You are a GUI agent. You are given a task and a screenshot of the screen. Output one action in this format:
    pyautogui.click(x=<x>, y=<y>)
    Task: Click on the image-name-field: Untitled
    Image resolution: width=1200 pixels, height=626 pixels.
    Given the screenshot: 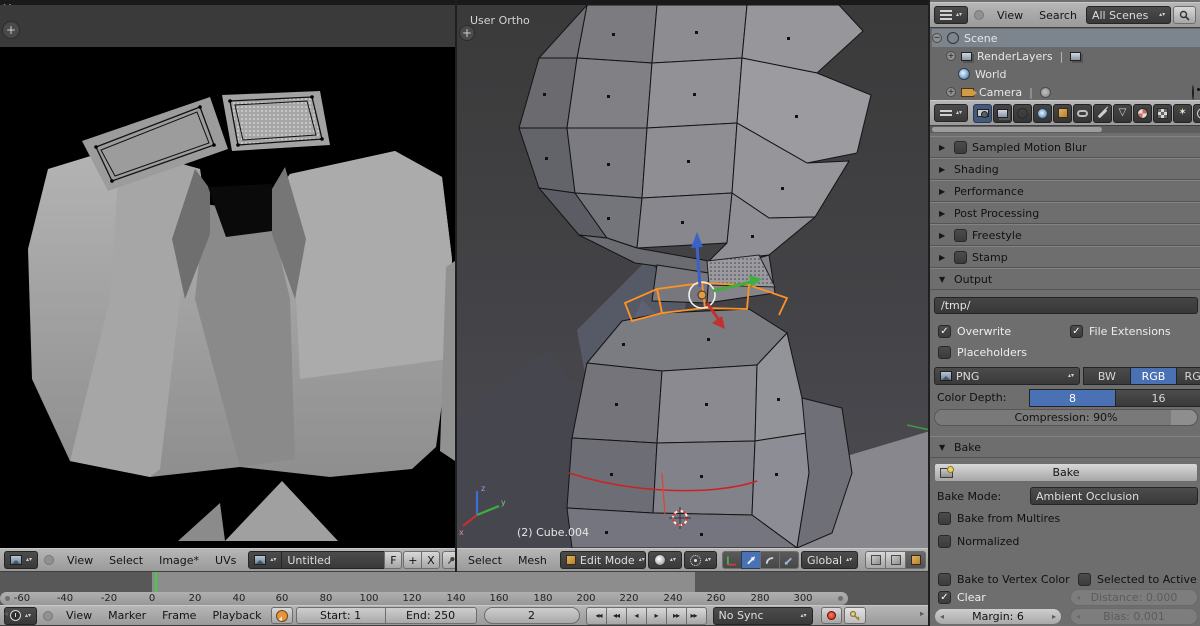 What is the action you would take?
    pyautogui.click(x=333, y=560)
    